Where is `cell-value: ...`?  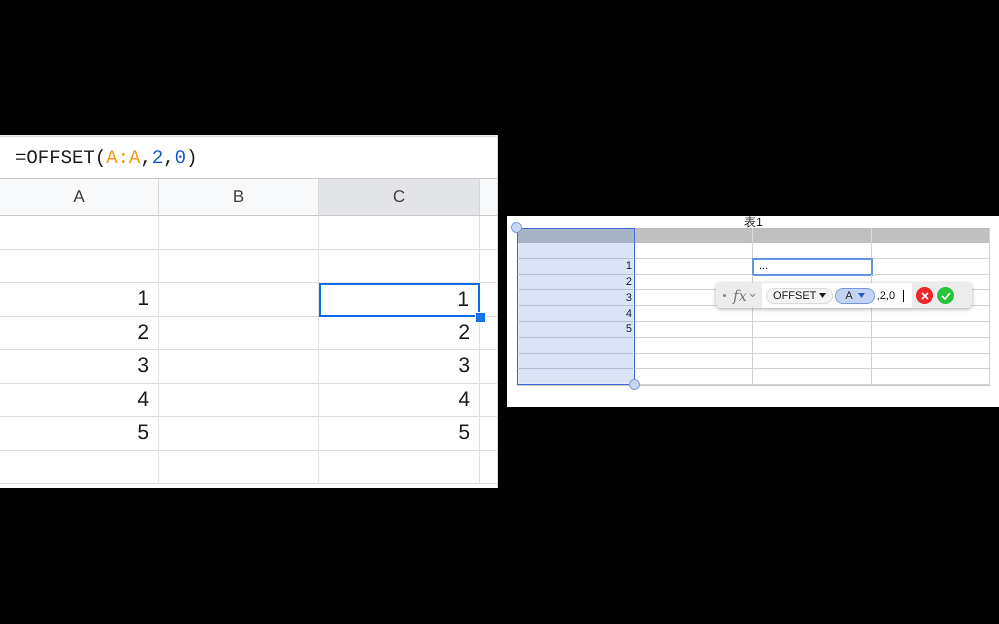 cell-value: ... is located at coordinates (763, 266).